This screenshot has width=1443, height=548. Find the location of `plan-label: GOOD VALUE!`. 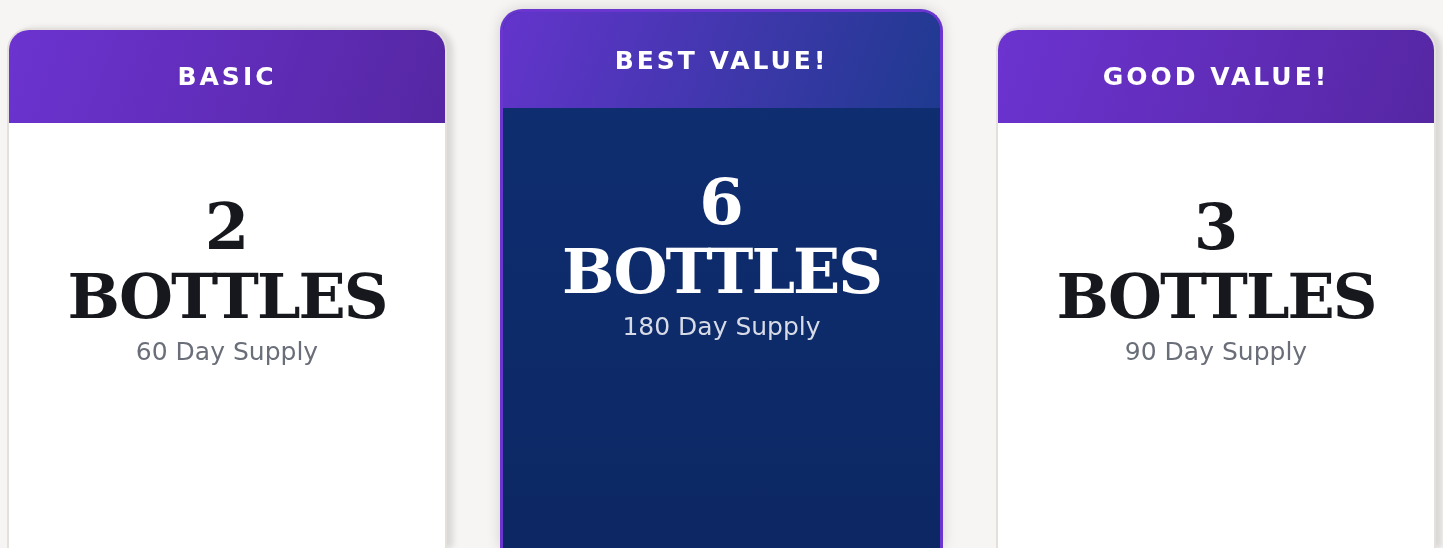

plan-label: GOOD VALUE! is located at coordinates (1216, 76).